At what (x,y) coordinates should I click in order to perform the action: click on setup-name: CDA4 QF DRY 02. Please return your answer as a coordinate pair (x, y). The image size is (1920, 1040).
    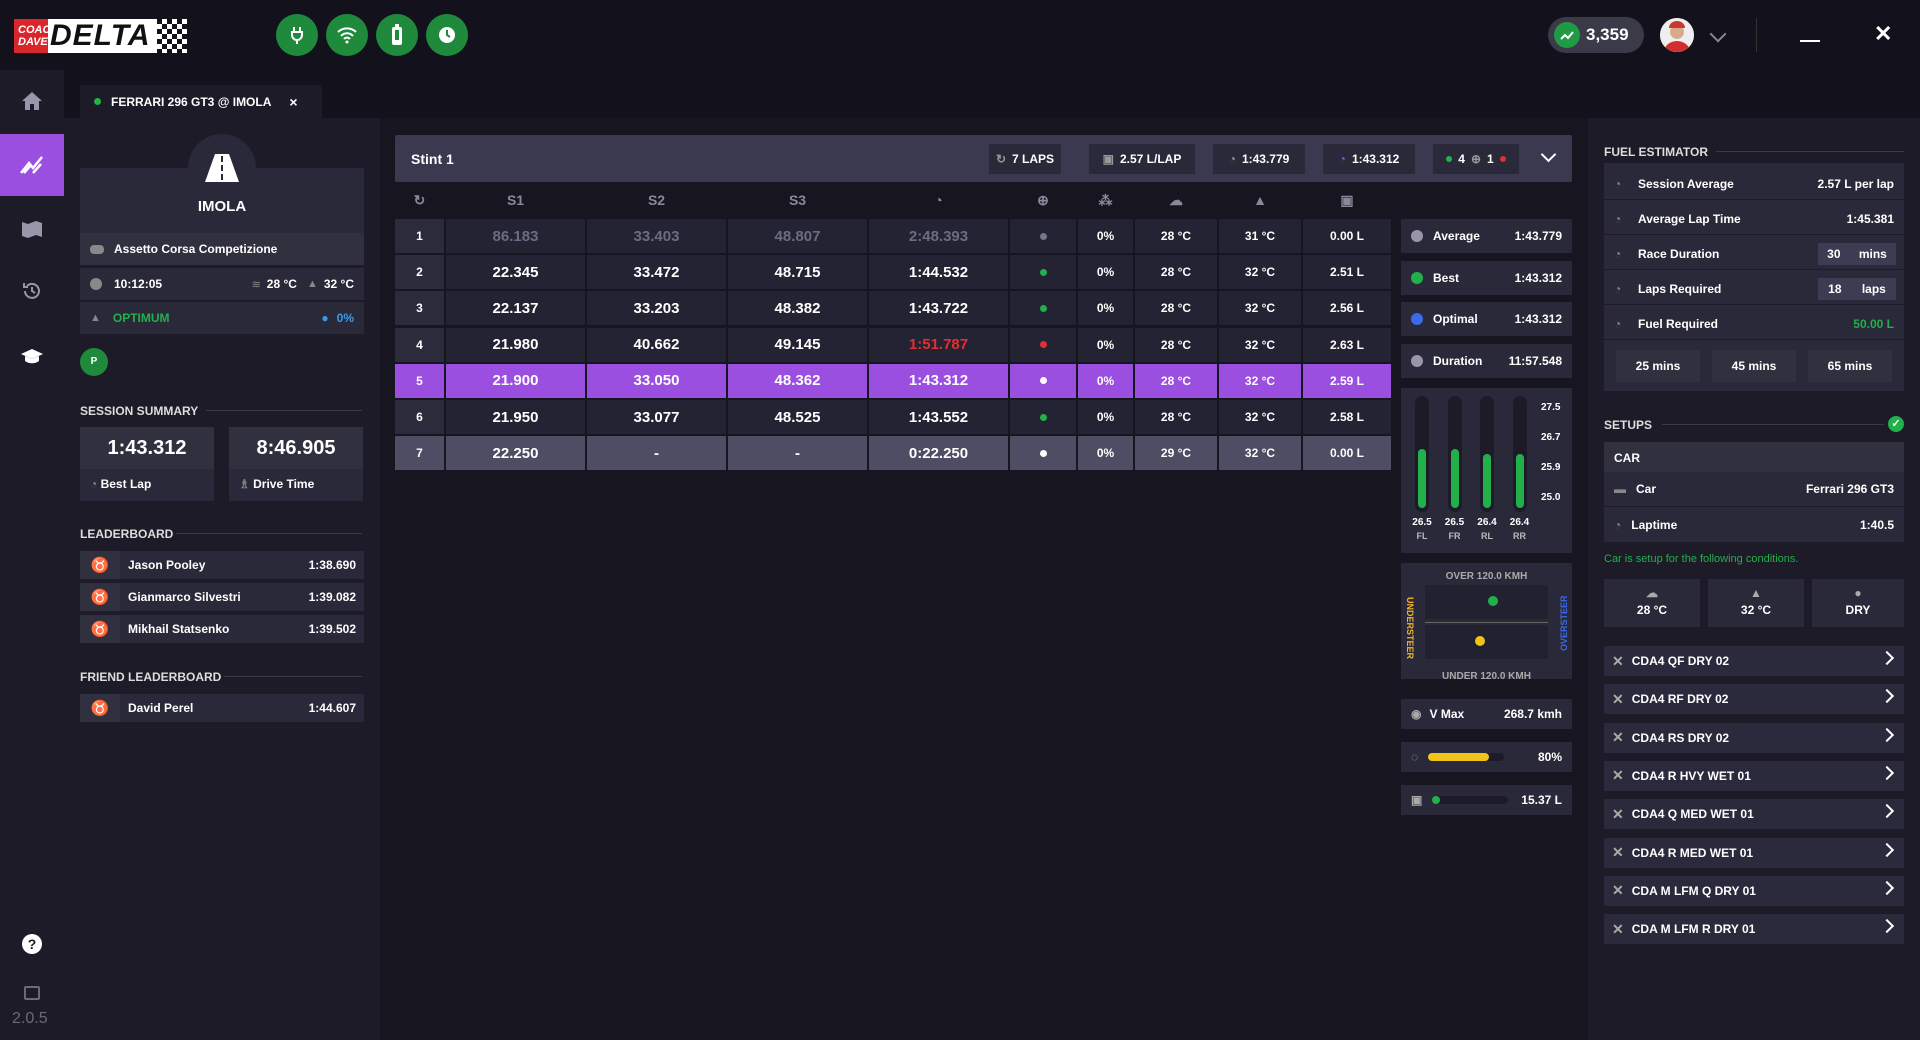
    Looking at the image, I should click on (1680, 661).